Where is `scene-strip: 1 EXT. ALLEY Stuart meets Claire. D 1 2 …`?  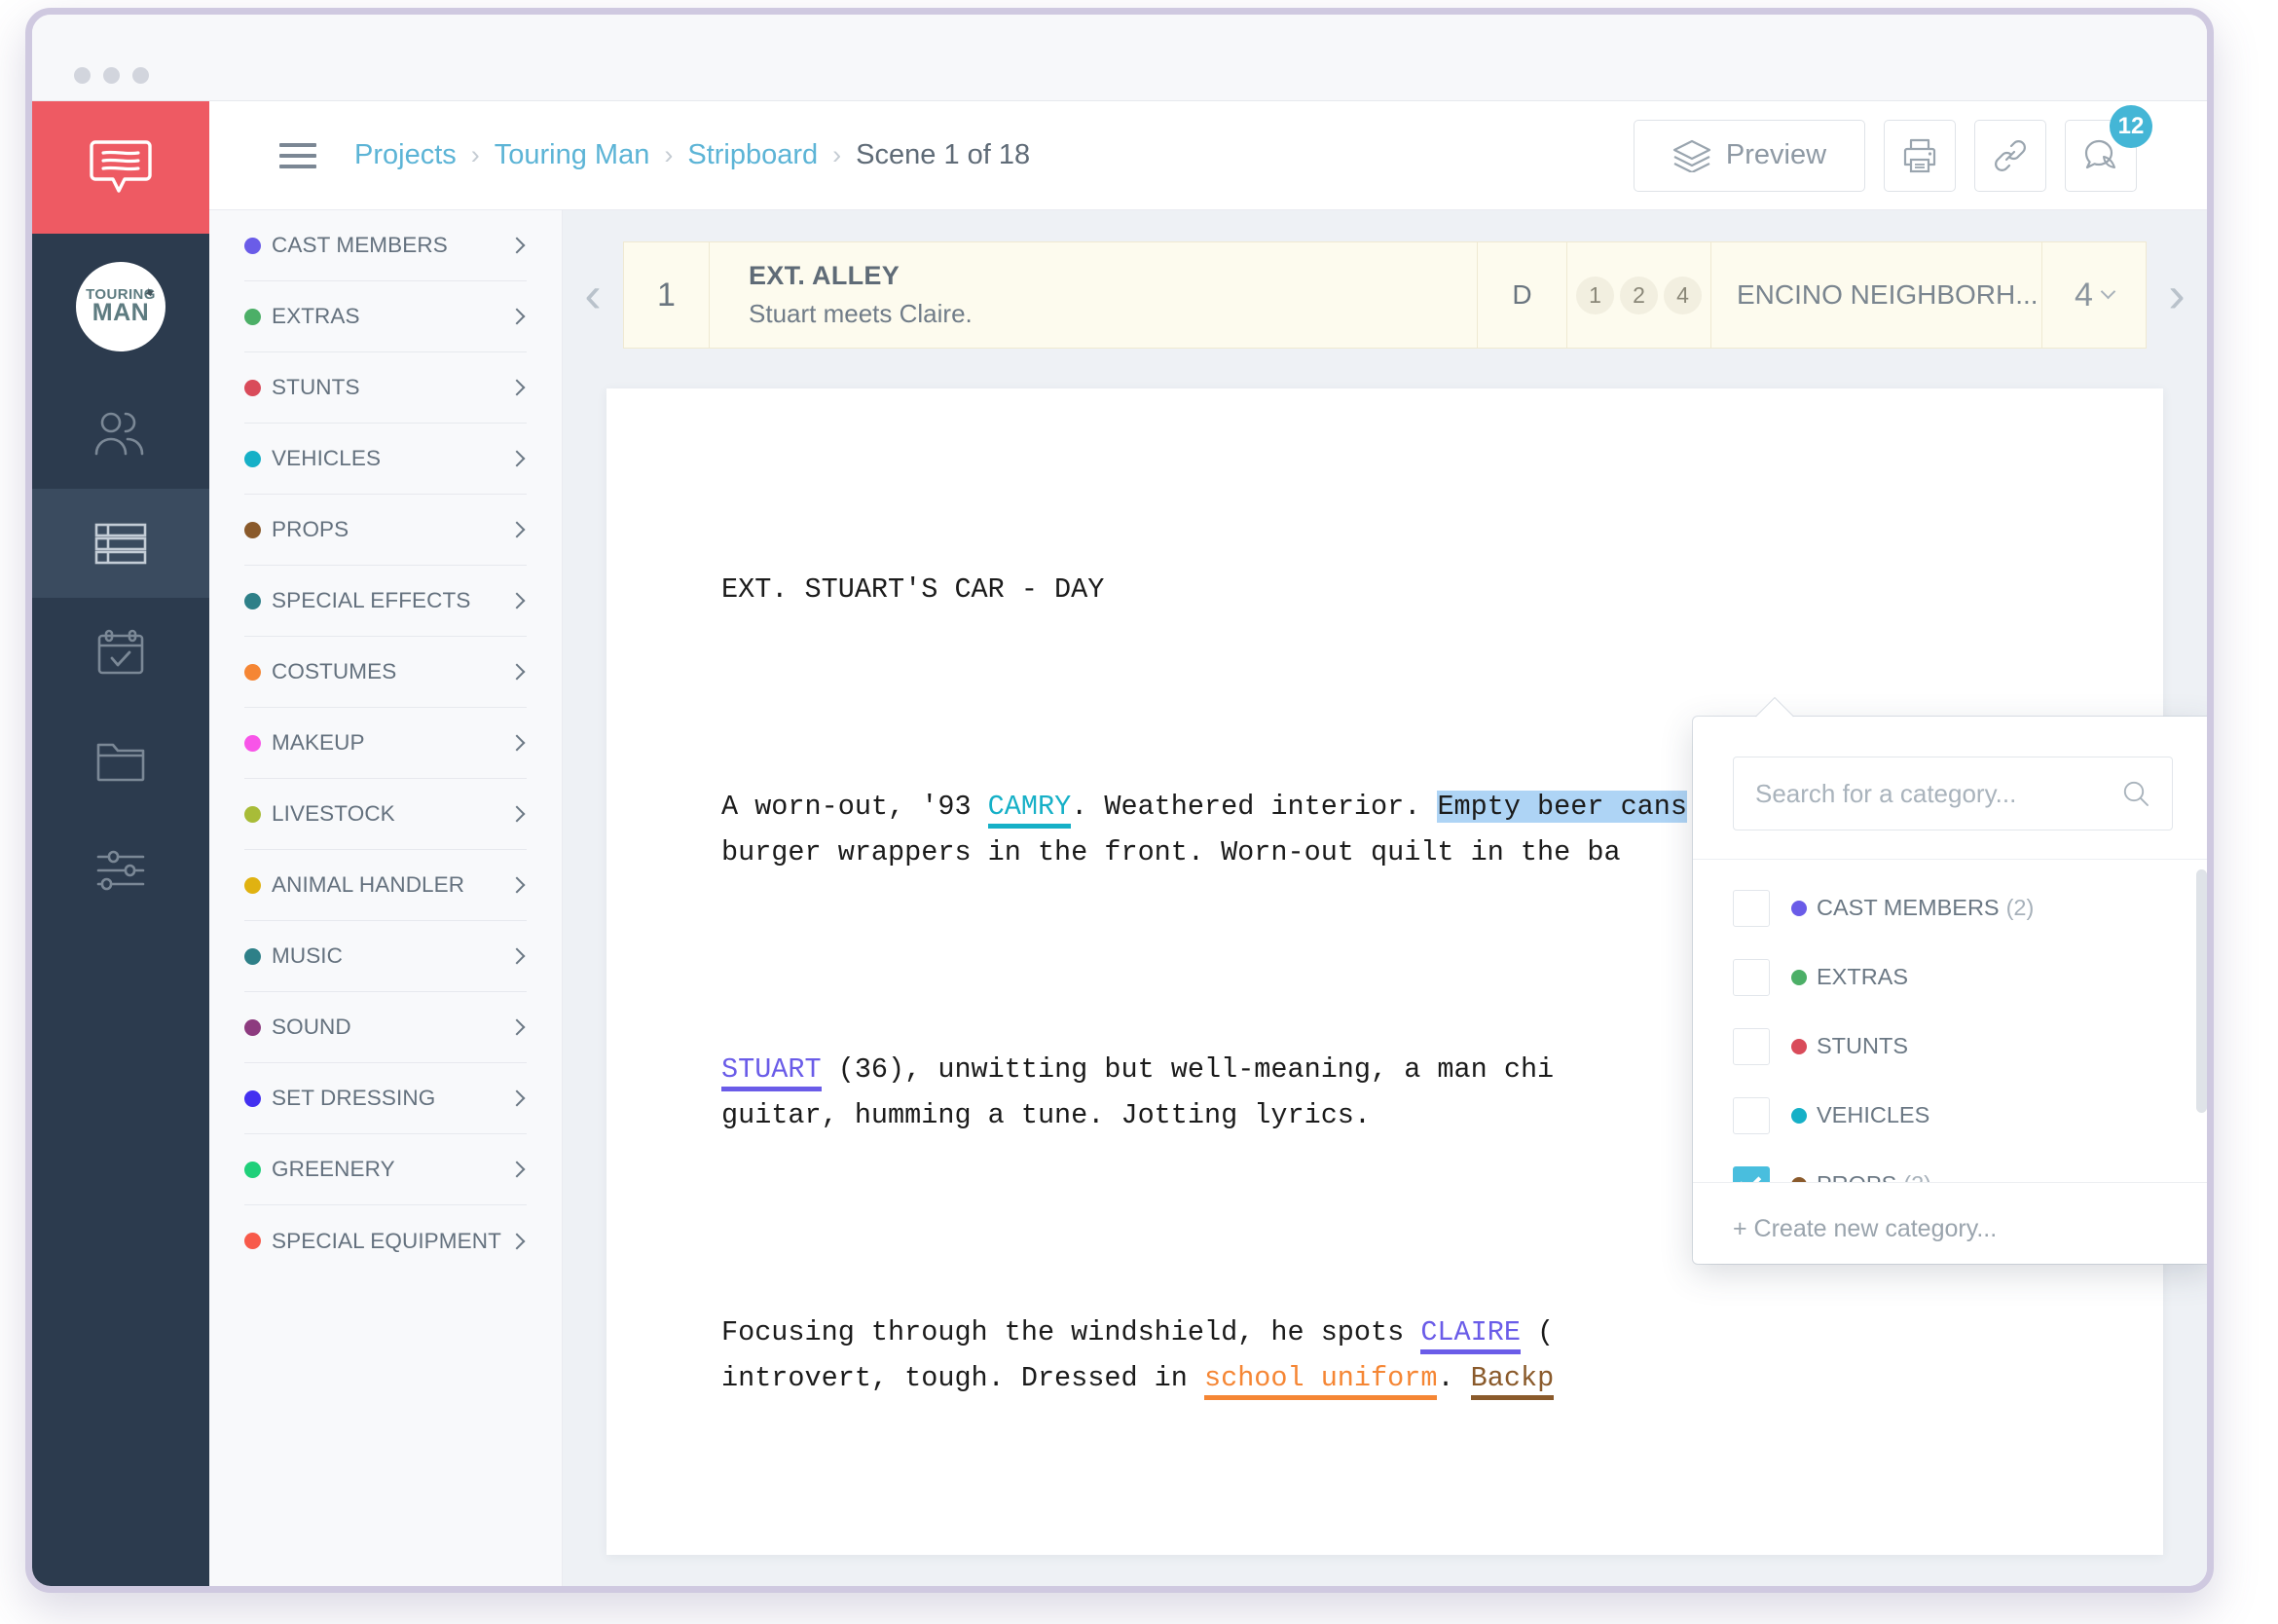
scene-strip: 1 EXT. ALLEY Stuart meets Claire. D 1 2 … is located at coordinates (1385, 295).